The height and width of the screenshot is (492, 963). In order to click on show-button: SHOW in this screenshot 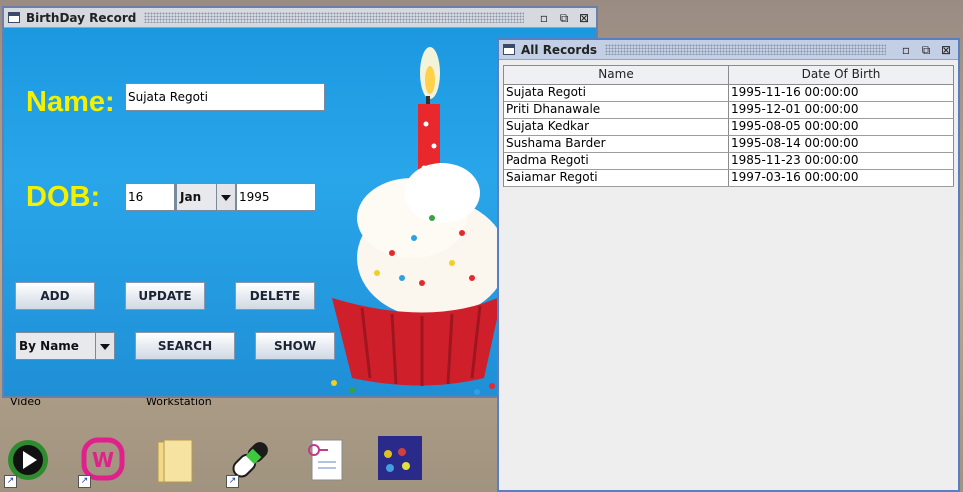, I will do `click(295, 346)`.